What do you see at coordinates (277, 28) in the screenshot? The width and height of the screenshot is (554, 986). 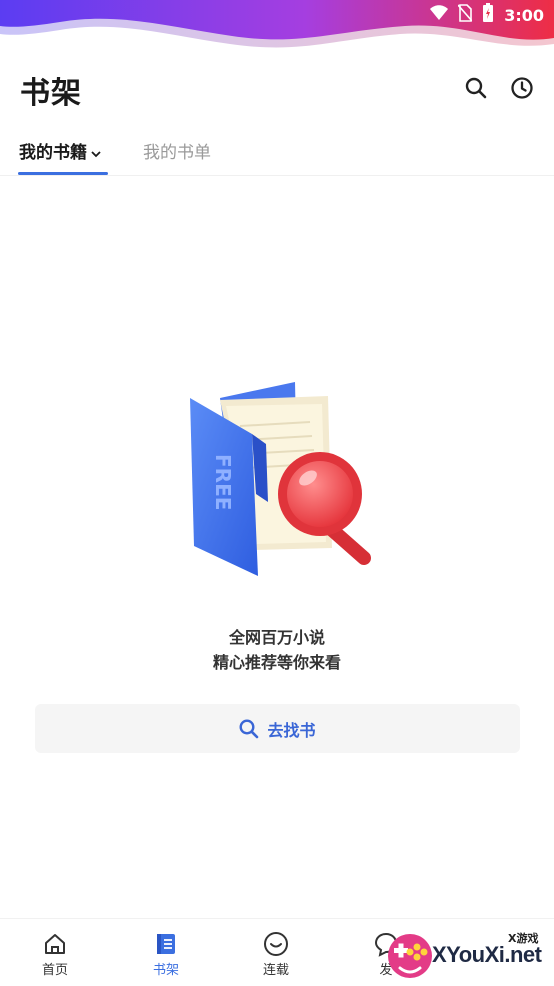 I see `status-bar: 3:00` at bounding box center [277, 28].